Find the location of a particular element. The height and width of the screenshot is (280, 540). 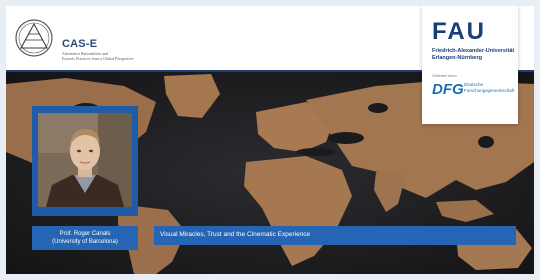

fau-name-line2: Erlangen-Nürnberg is located at coordinates (457, 57).